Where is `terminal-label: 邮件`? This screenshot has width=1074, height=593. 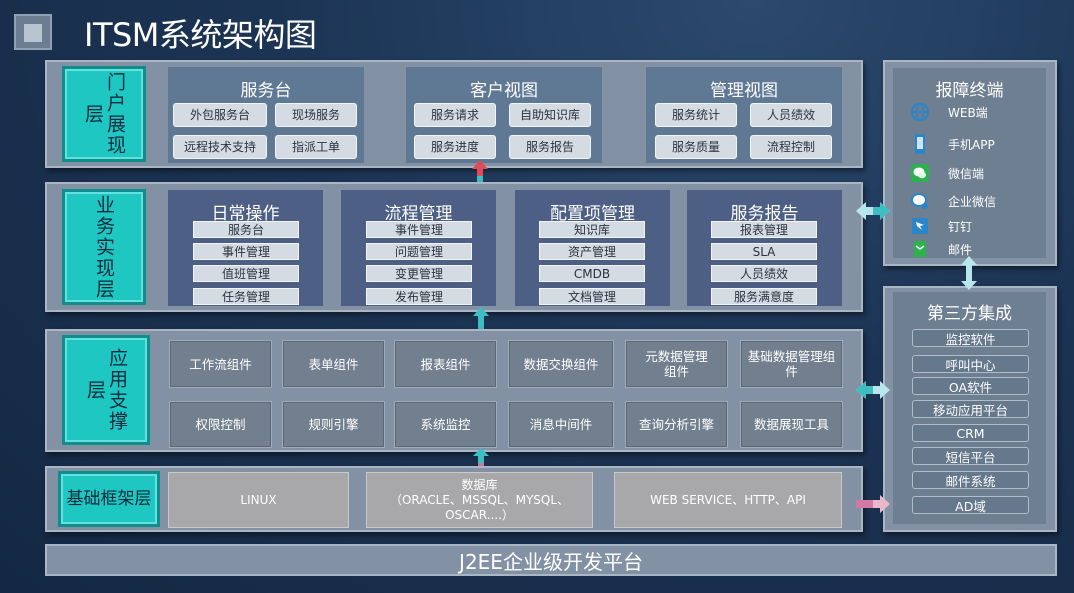 terminal-label: 邮件 is located at coordinates (960, 249).